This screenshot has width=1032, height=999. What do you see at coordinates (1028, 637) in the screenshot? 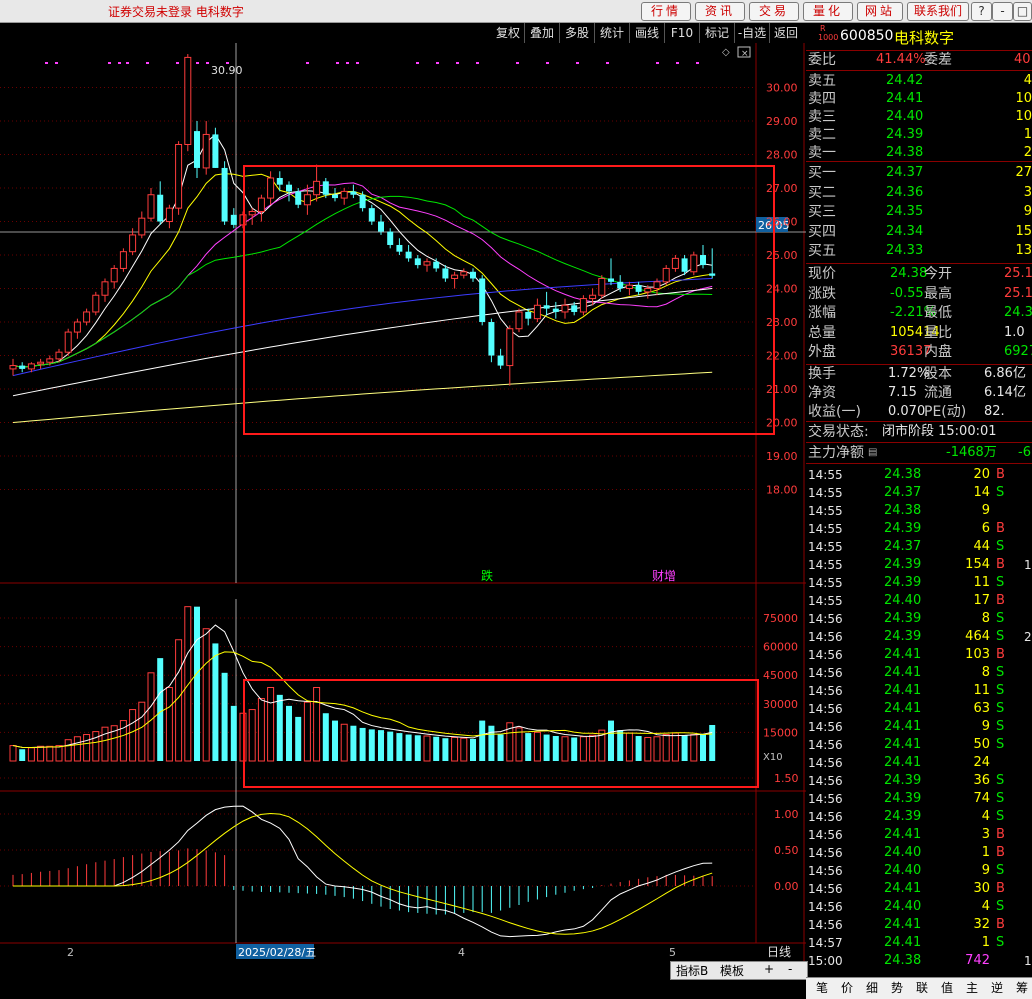
I see `tick-extra: 2` at bounding box center [1028, 637].